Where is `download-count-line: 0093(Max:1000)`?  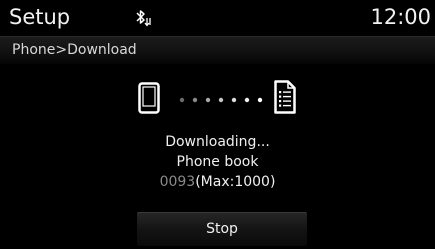
download-count-line: 0093(Max:1000) is located at coordinates (217, 182).